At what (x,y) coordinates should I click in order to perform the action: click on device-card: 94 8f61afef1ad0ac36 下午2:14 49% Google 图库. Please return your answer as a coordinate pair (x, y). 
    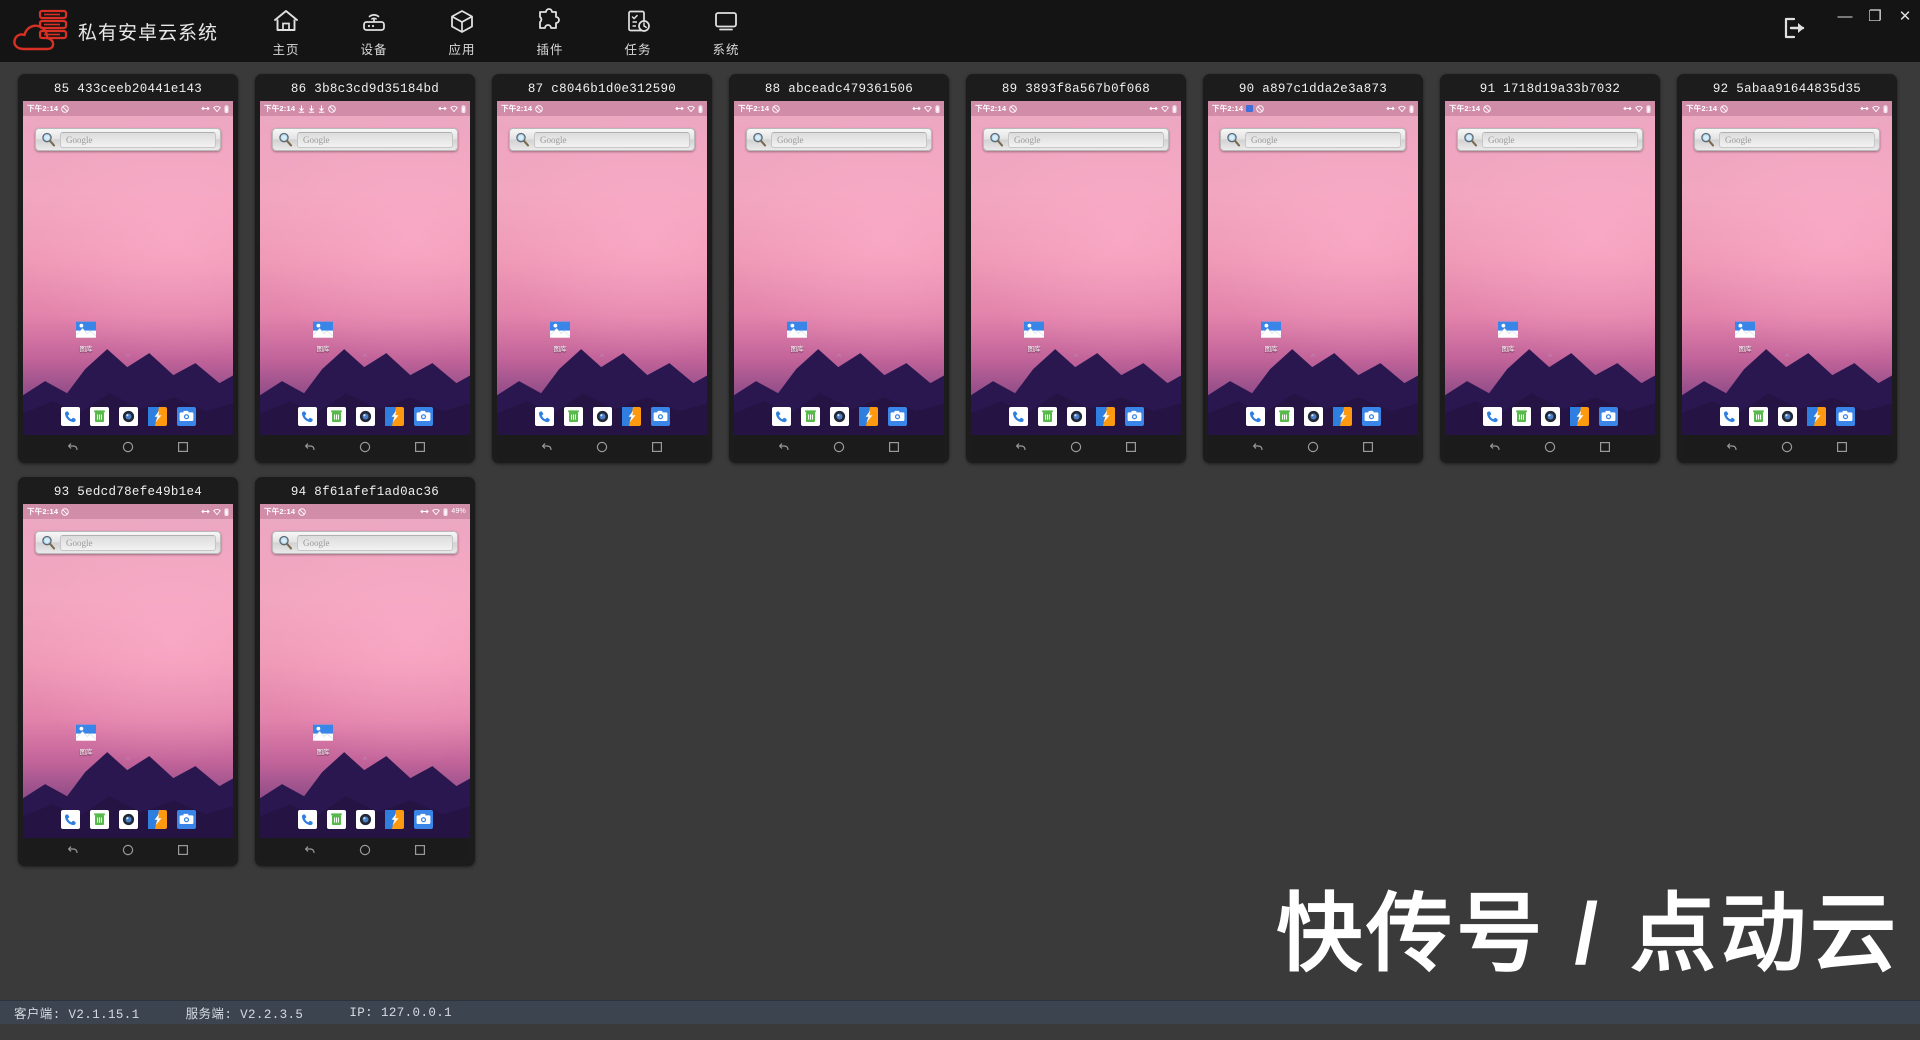
    Looking at the image, I should click on (365, 671).